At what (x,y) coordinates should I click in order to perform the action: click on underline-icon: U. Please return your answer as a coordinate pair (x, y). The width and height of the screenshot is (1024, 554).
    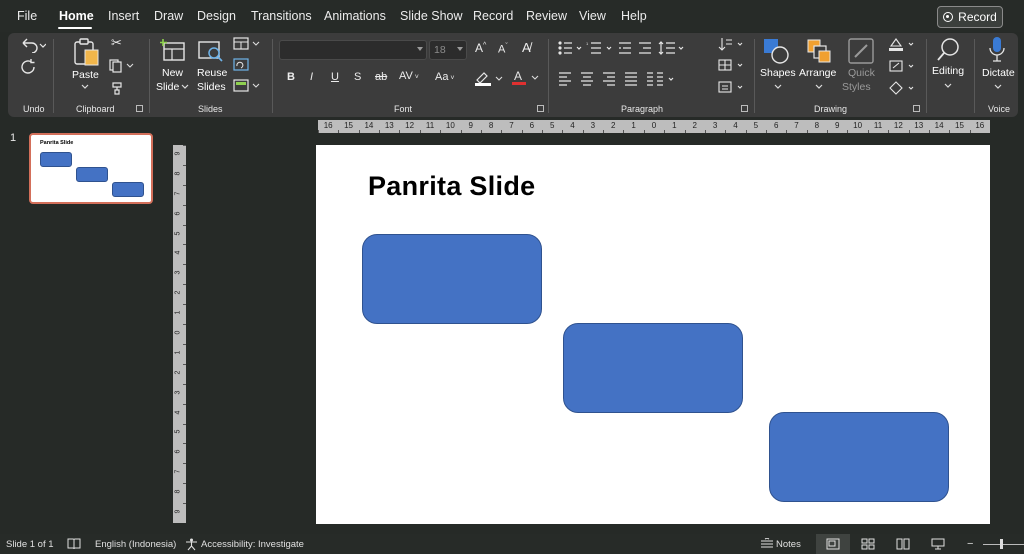
    Looking at the image, I should click on (335, 77).